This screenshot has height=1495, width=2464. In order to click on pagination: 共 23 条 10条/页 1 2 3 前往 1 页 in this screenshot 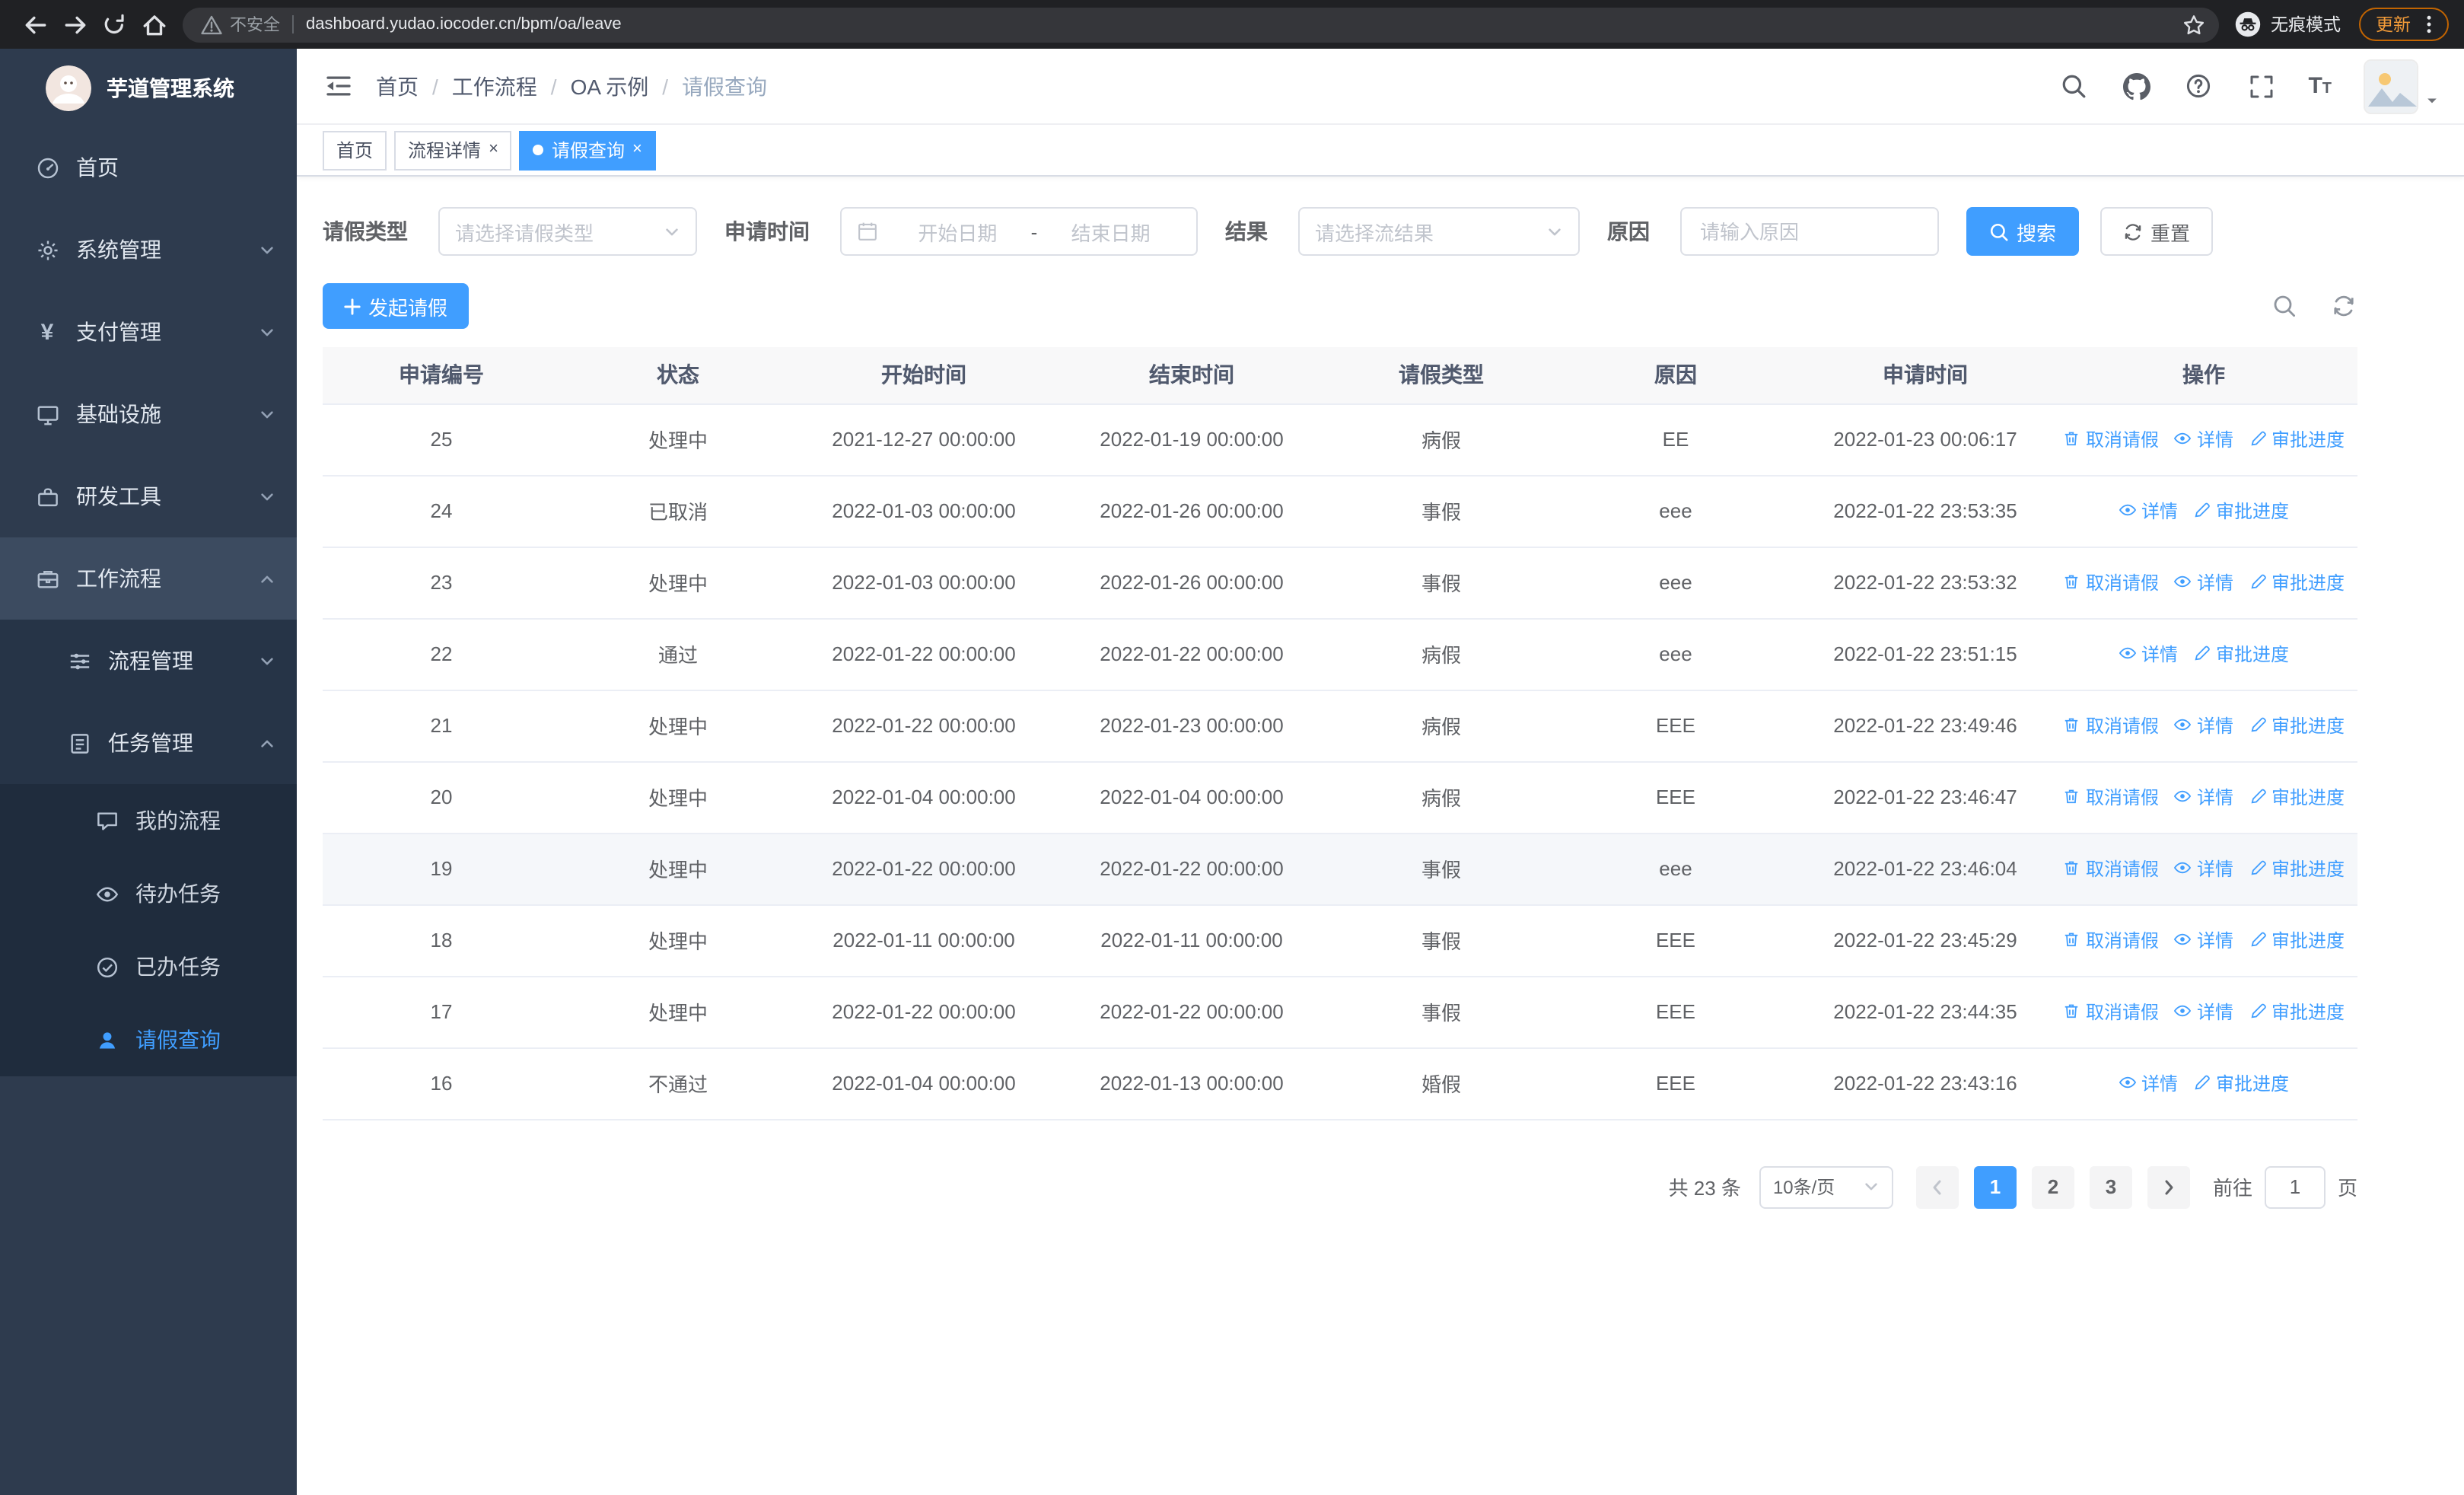, I will do `click(1340, 1187)`.